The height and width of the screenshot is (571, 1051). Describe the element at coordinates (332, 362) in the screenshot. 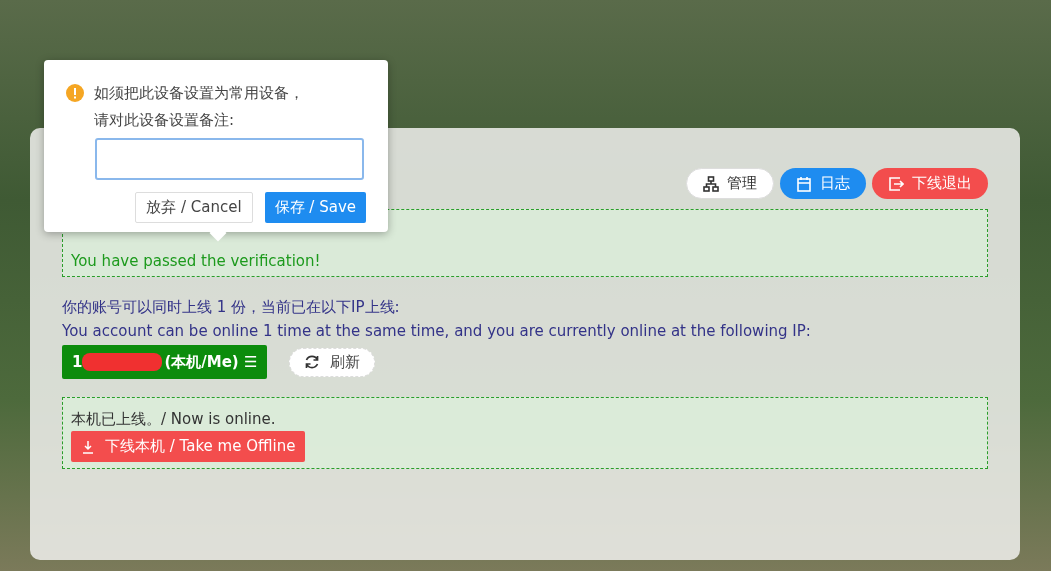

I see `refresh-button: 刷新` at that location.